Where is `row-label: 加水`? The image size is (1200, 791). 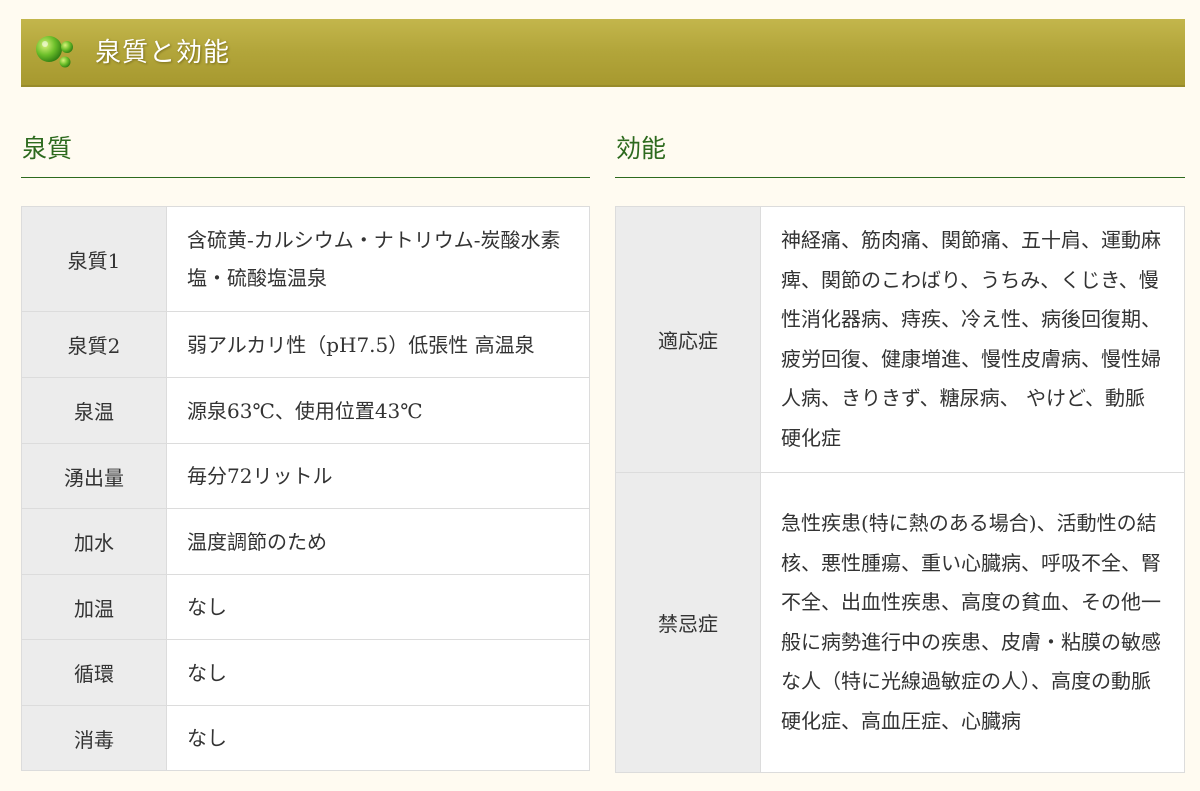 row-label: 加水 is located at coordinates (94, 541).